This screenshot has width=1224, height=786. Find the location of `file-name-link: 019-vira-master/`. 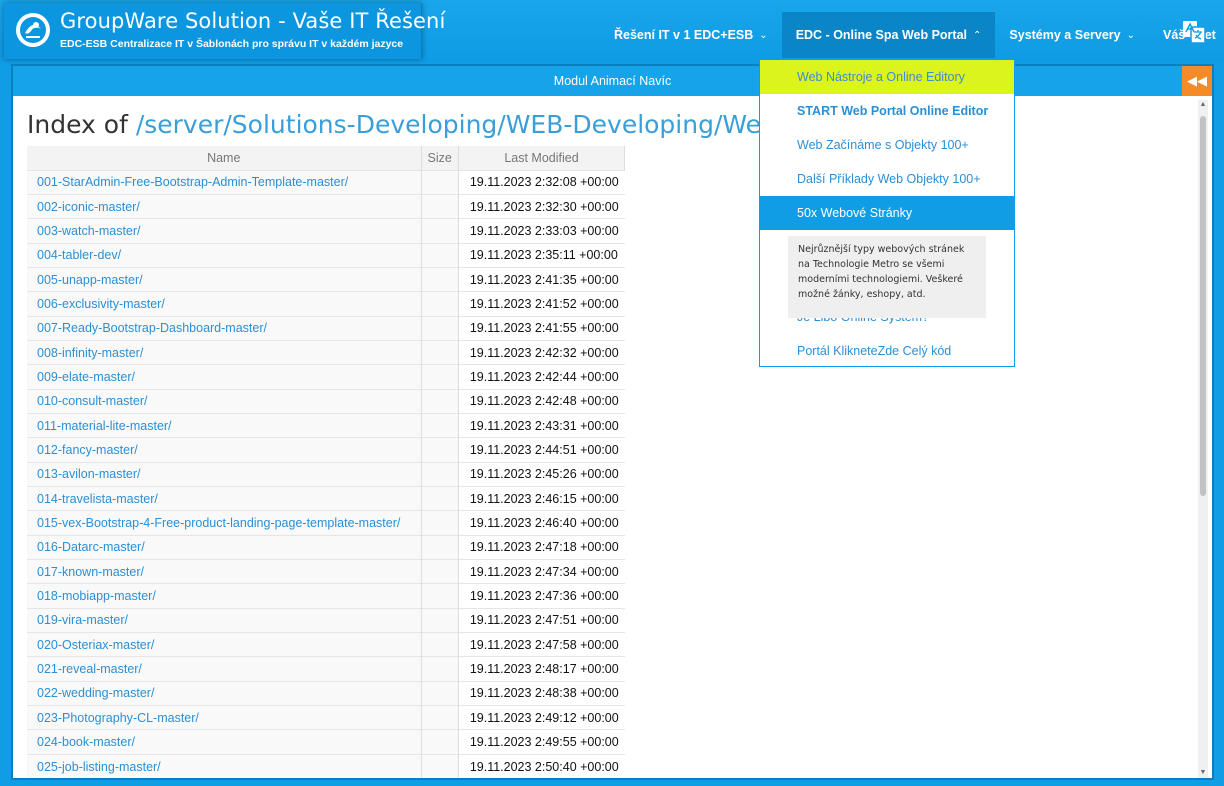

file-name-link: 019-vira-master/ is located at coordinates (224, 620).